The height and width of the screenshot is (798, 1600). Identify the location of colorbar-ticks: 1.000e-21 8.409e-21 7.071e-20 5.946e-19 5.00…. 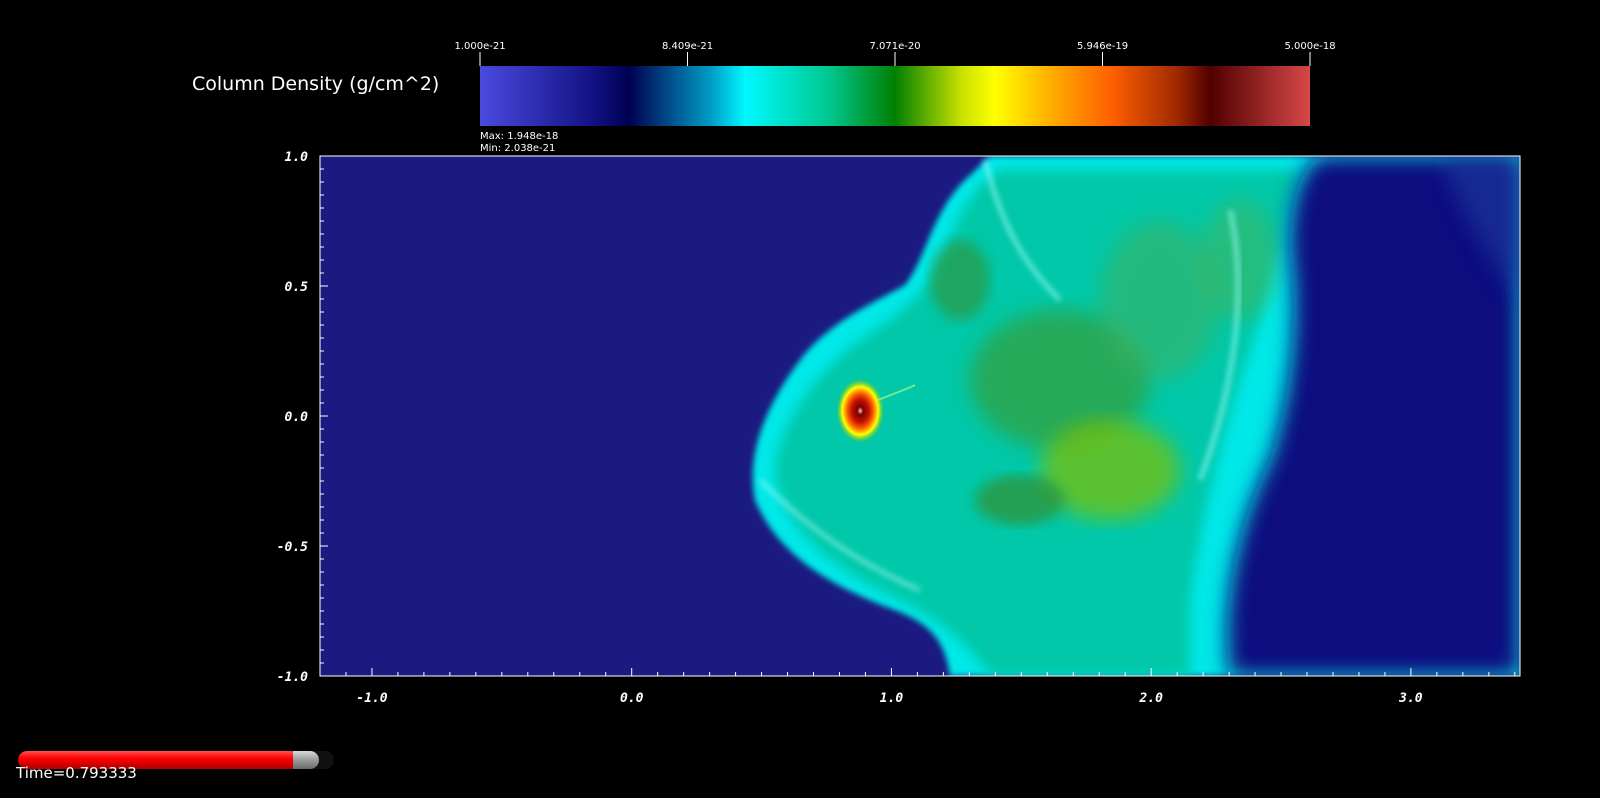
(895, 53).